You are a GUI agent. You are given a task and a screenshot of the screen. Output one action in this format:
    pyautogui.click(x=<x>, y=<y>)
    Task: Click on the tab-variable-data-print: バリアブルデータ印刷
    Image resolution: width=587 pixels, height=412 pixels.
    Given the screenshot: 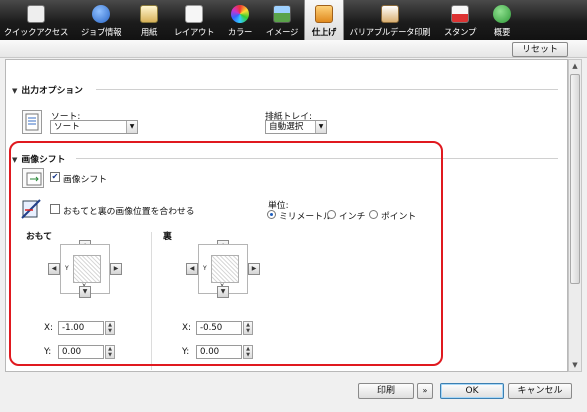 What is the action you would take?
    pyautogui.click(x=390, y=20)
    